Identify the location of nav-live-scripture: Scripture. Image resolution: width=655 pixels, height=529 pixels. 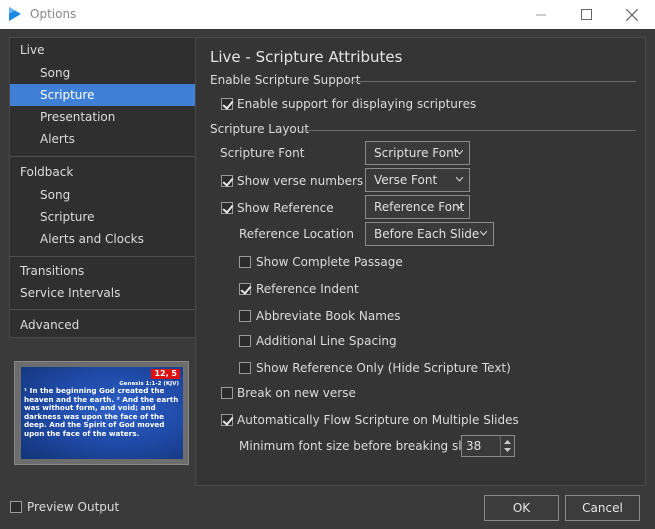
(102, 95).